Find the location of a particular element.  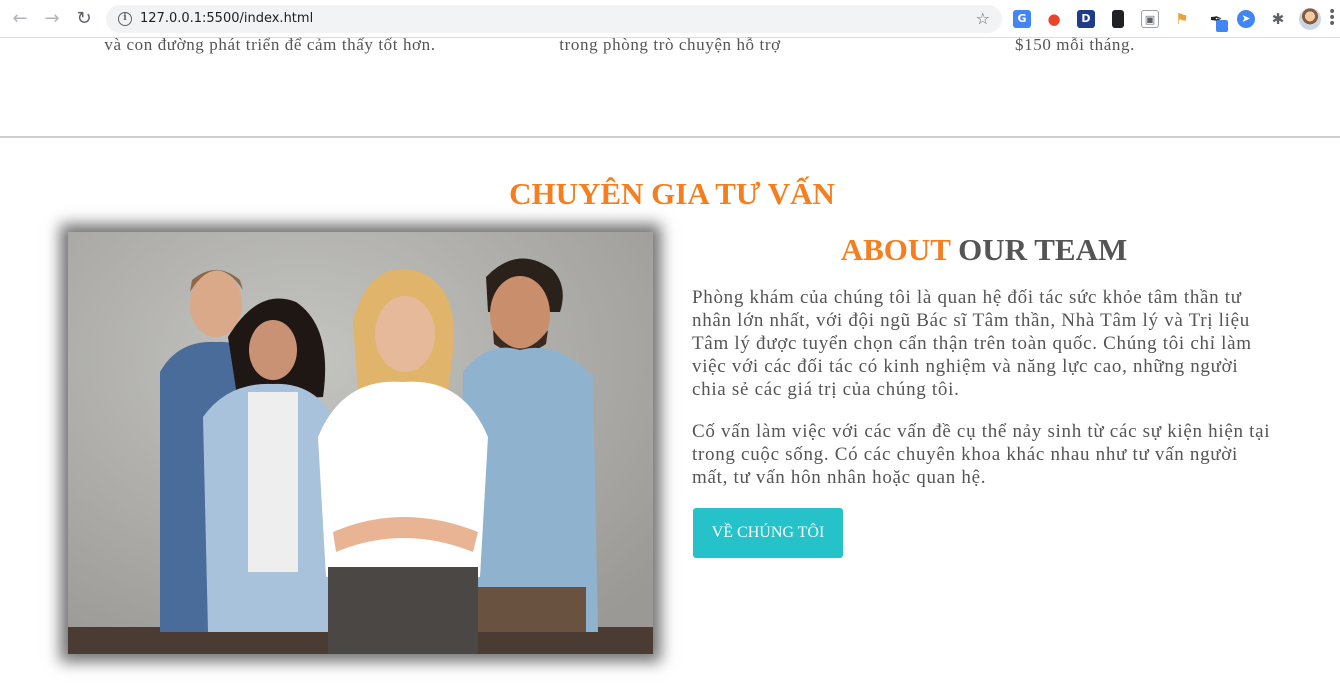

forward-arrow-icon: → is located at coordinates (52, 19).